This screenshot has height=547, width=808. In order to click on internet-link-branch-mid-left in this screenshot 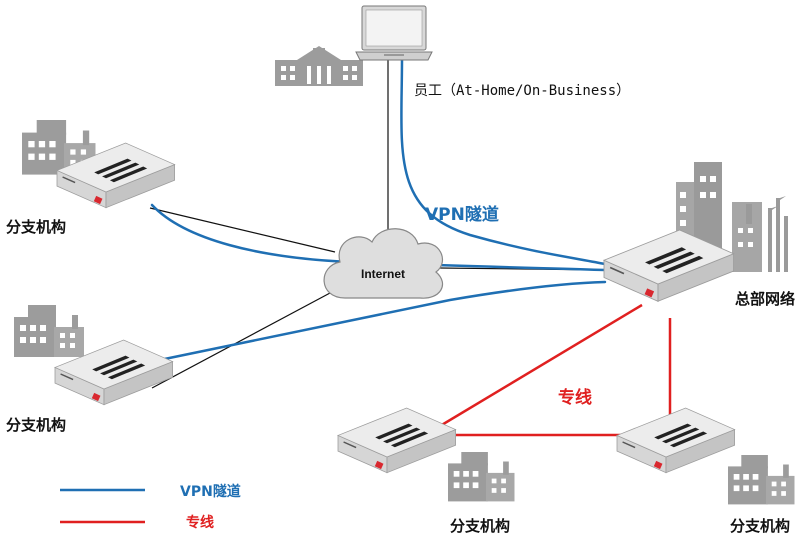, I will do `click(248, 336)`.